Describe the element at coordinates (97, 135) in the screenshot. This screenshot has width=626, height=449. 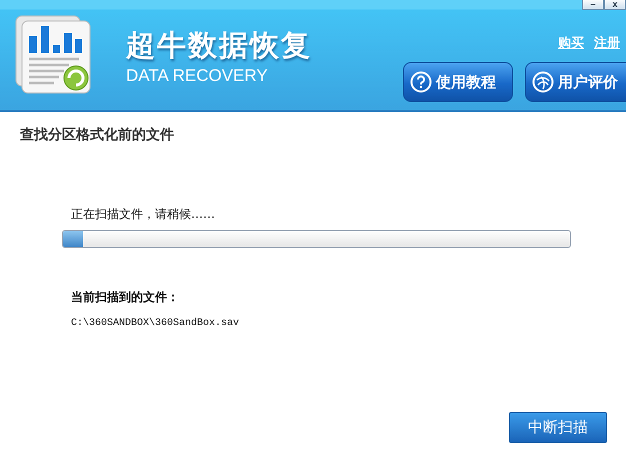
I see `page-heading: 查找分区格式化前的文件` at that location.